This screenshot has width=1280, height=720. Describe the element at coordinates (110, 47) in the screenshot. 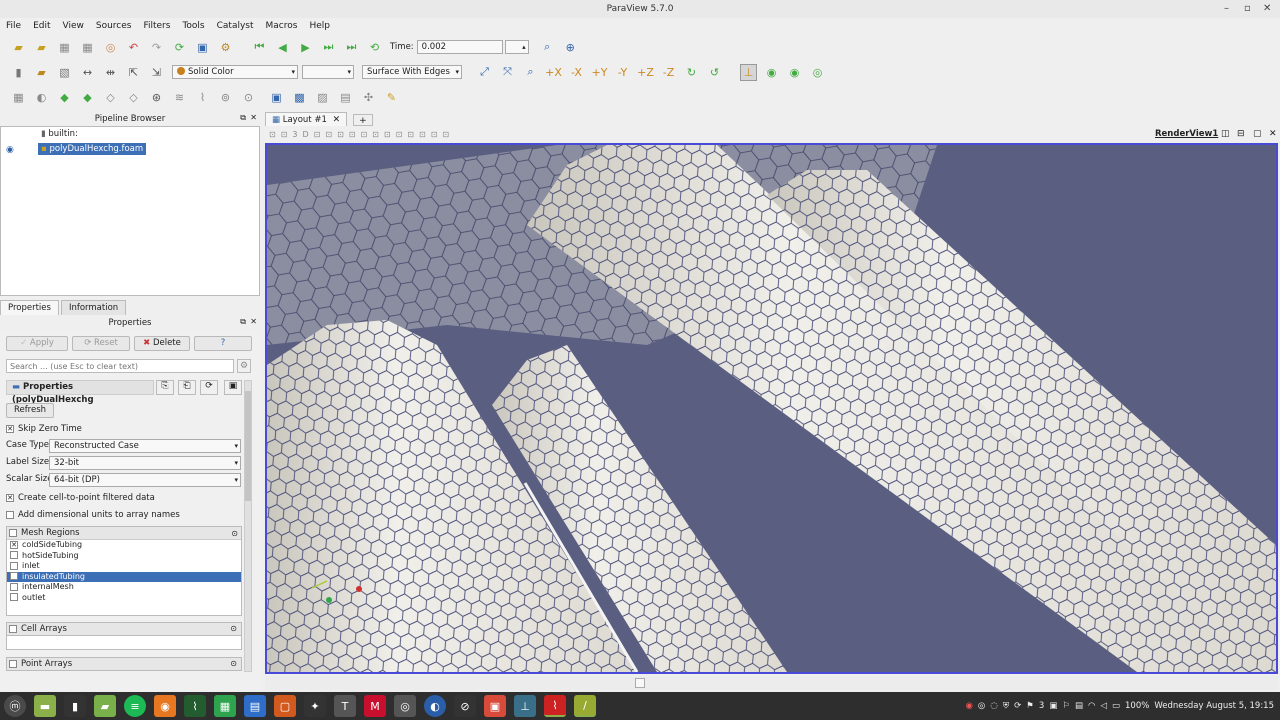

I see `connect-icon: ◎` at that location.